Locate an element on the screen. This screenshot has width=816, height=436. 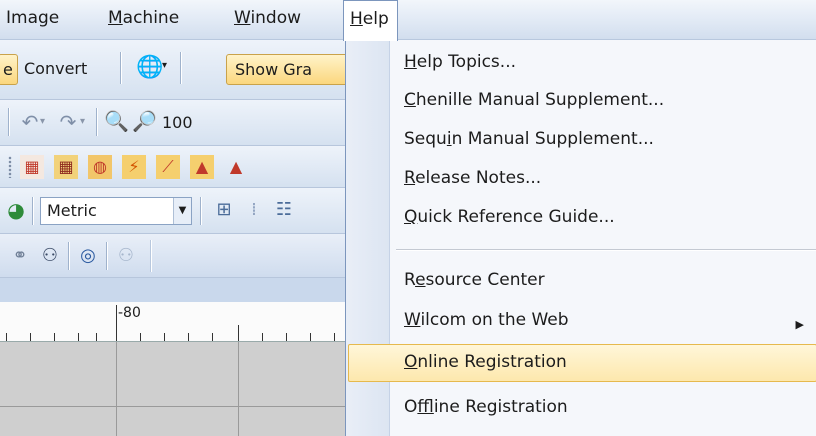
menu-item-text: source Center is located at coordinates (485, 280).